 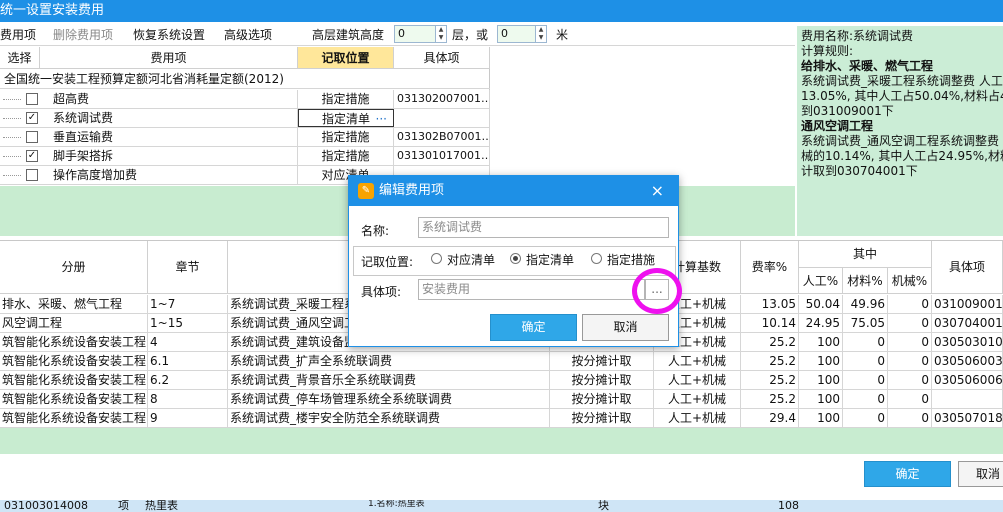 What do you see at coordinates (865, 281) in the screenshot?
I see `column-header-material: 材料%` at bounding box center [865, 281].